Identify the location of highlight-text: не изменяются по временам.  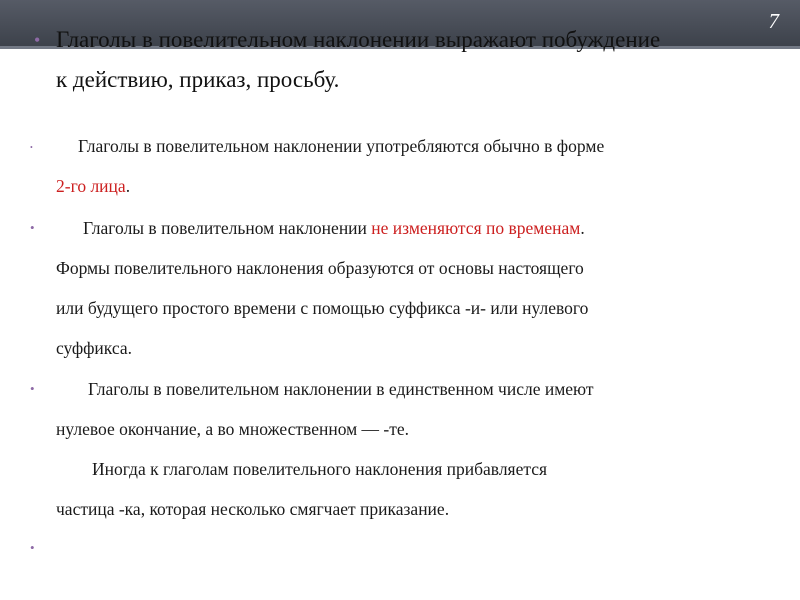
(476, 228).